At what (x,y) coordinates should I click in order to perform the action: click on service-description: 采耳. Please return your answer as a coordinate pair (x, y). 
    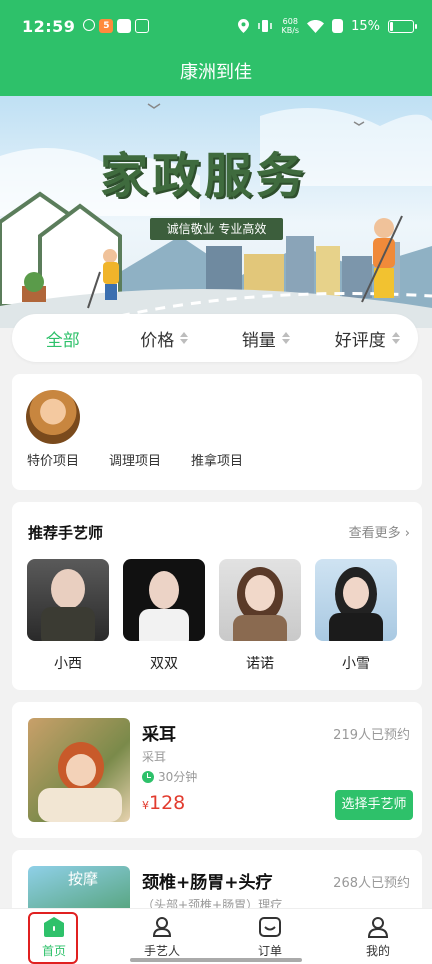
    Looking at the image, I should click on (154, 757).